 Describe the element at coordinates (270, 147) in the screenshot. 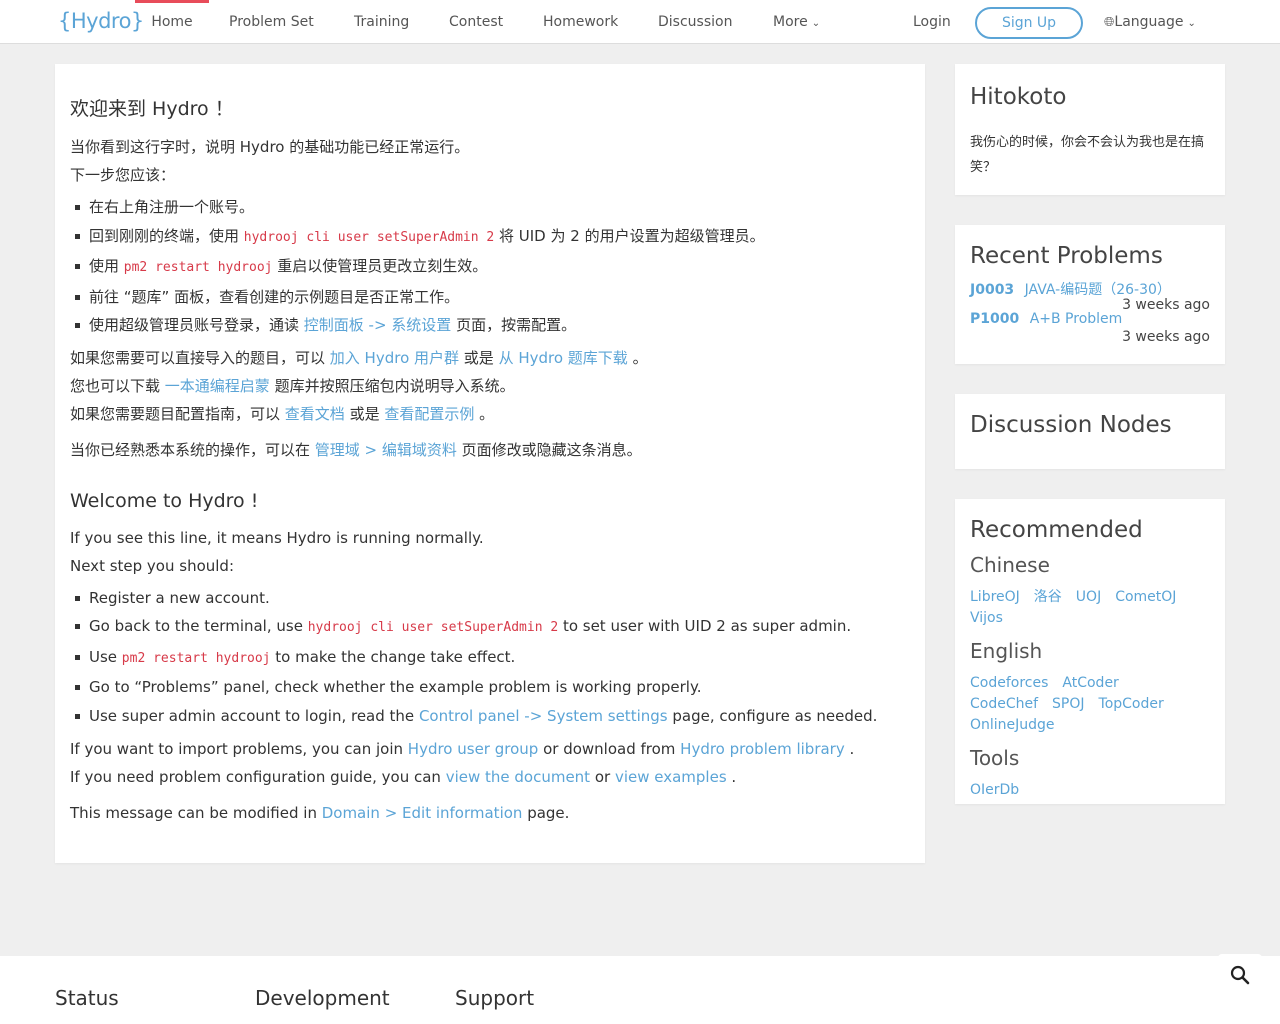

I see `zh-intro: 当你看到这行字时，说明 Hydro 的基础功能已经正常运行。` at that location.